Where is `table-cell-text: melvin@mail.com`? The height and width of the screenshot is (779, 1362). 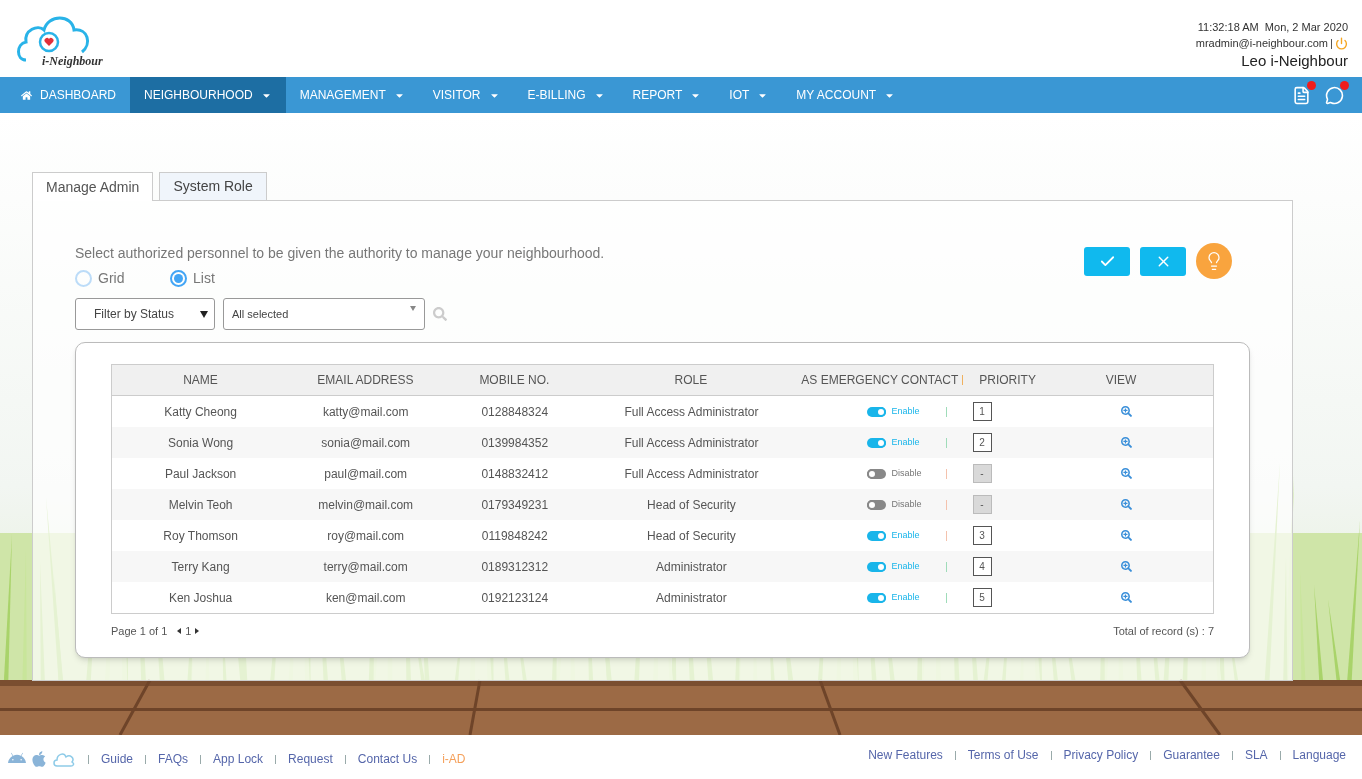 table-cell-text: melvin@mail.com is located at coordinates (366, 505).